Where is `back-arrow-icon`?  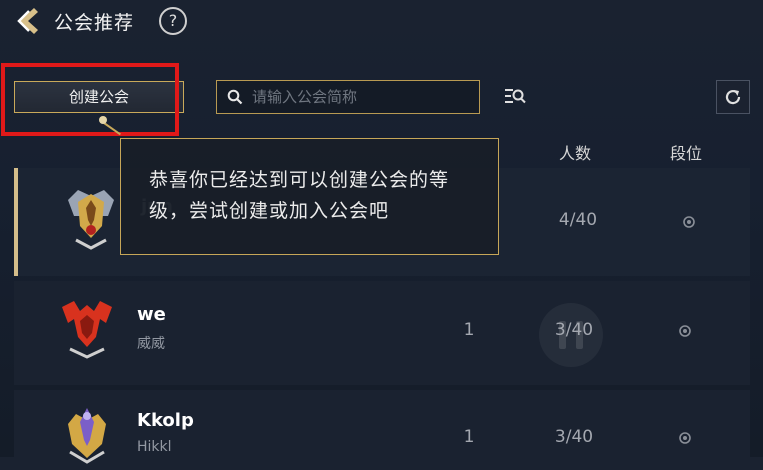
back-arrow-icon is located at coordinates (27, 21).